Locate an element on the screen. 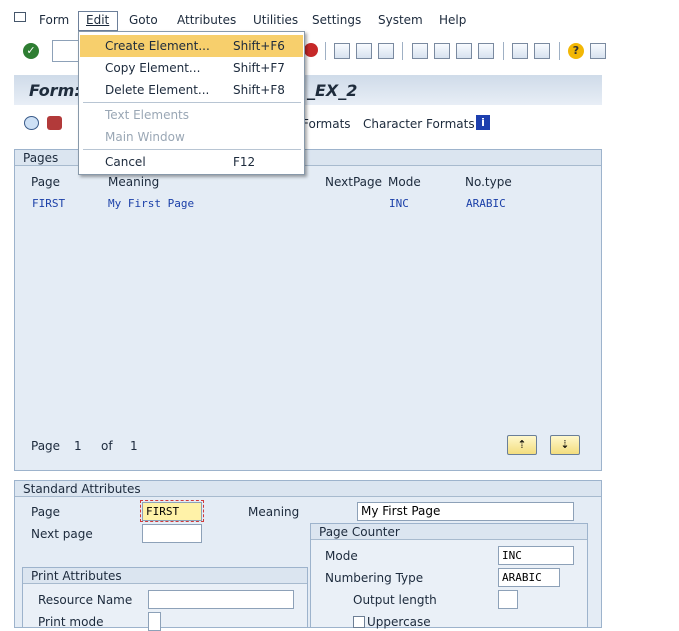 Image resolution: width=679 pixels, height=631 pixels. table-cell-mode: INC is located at coordinates (399, 203).